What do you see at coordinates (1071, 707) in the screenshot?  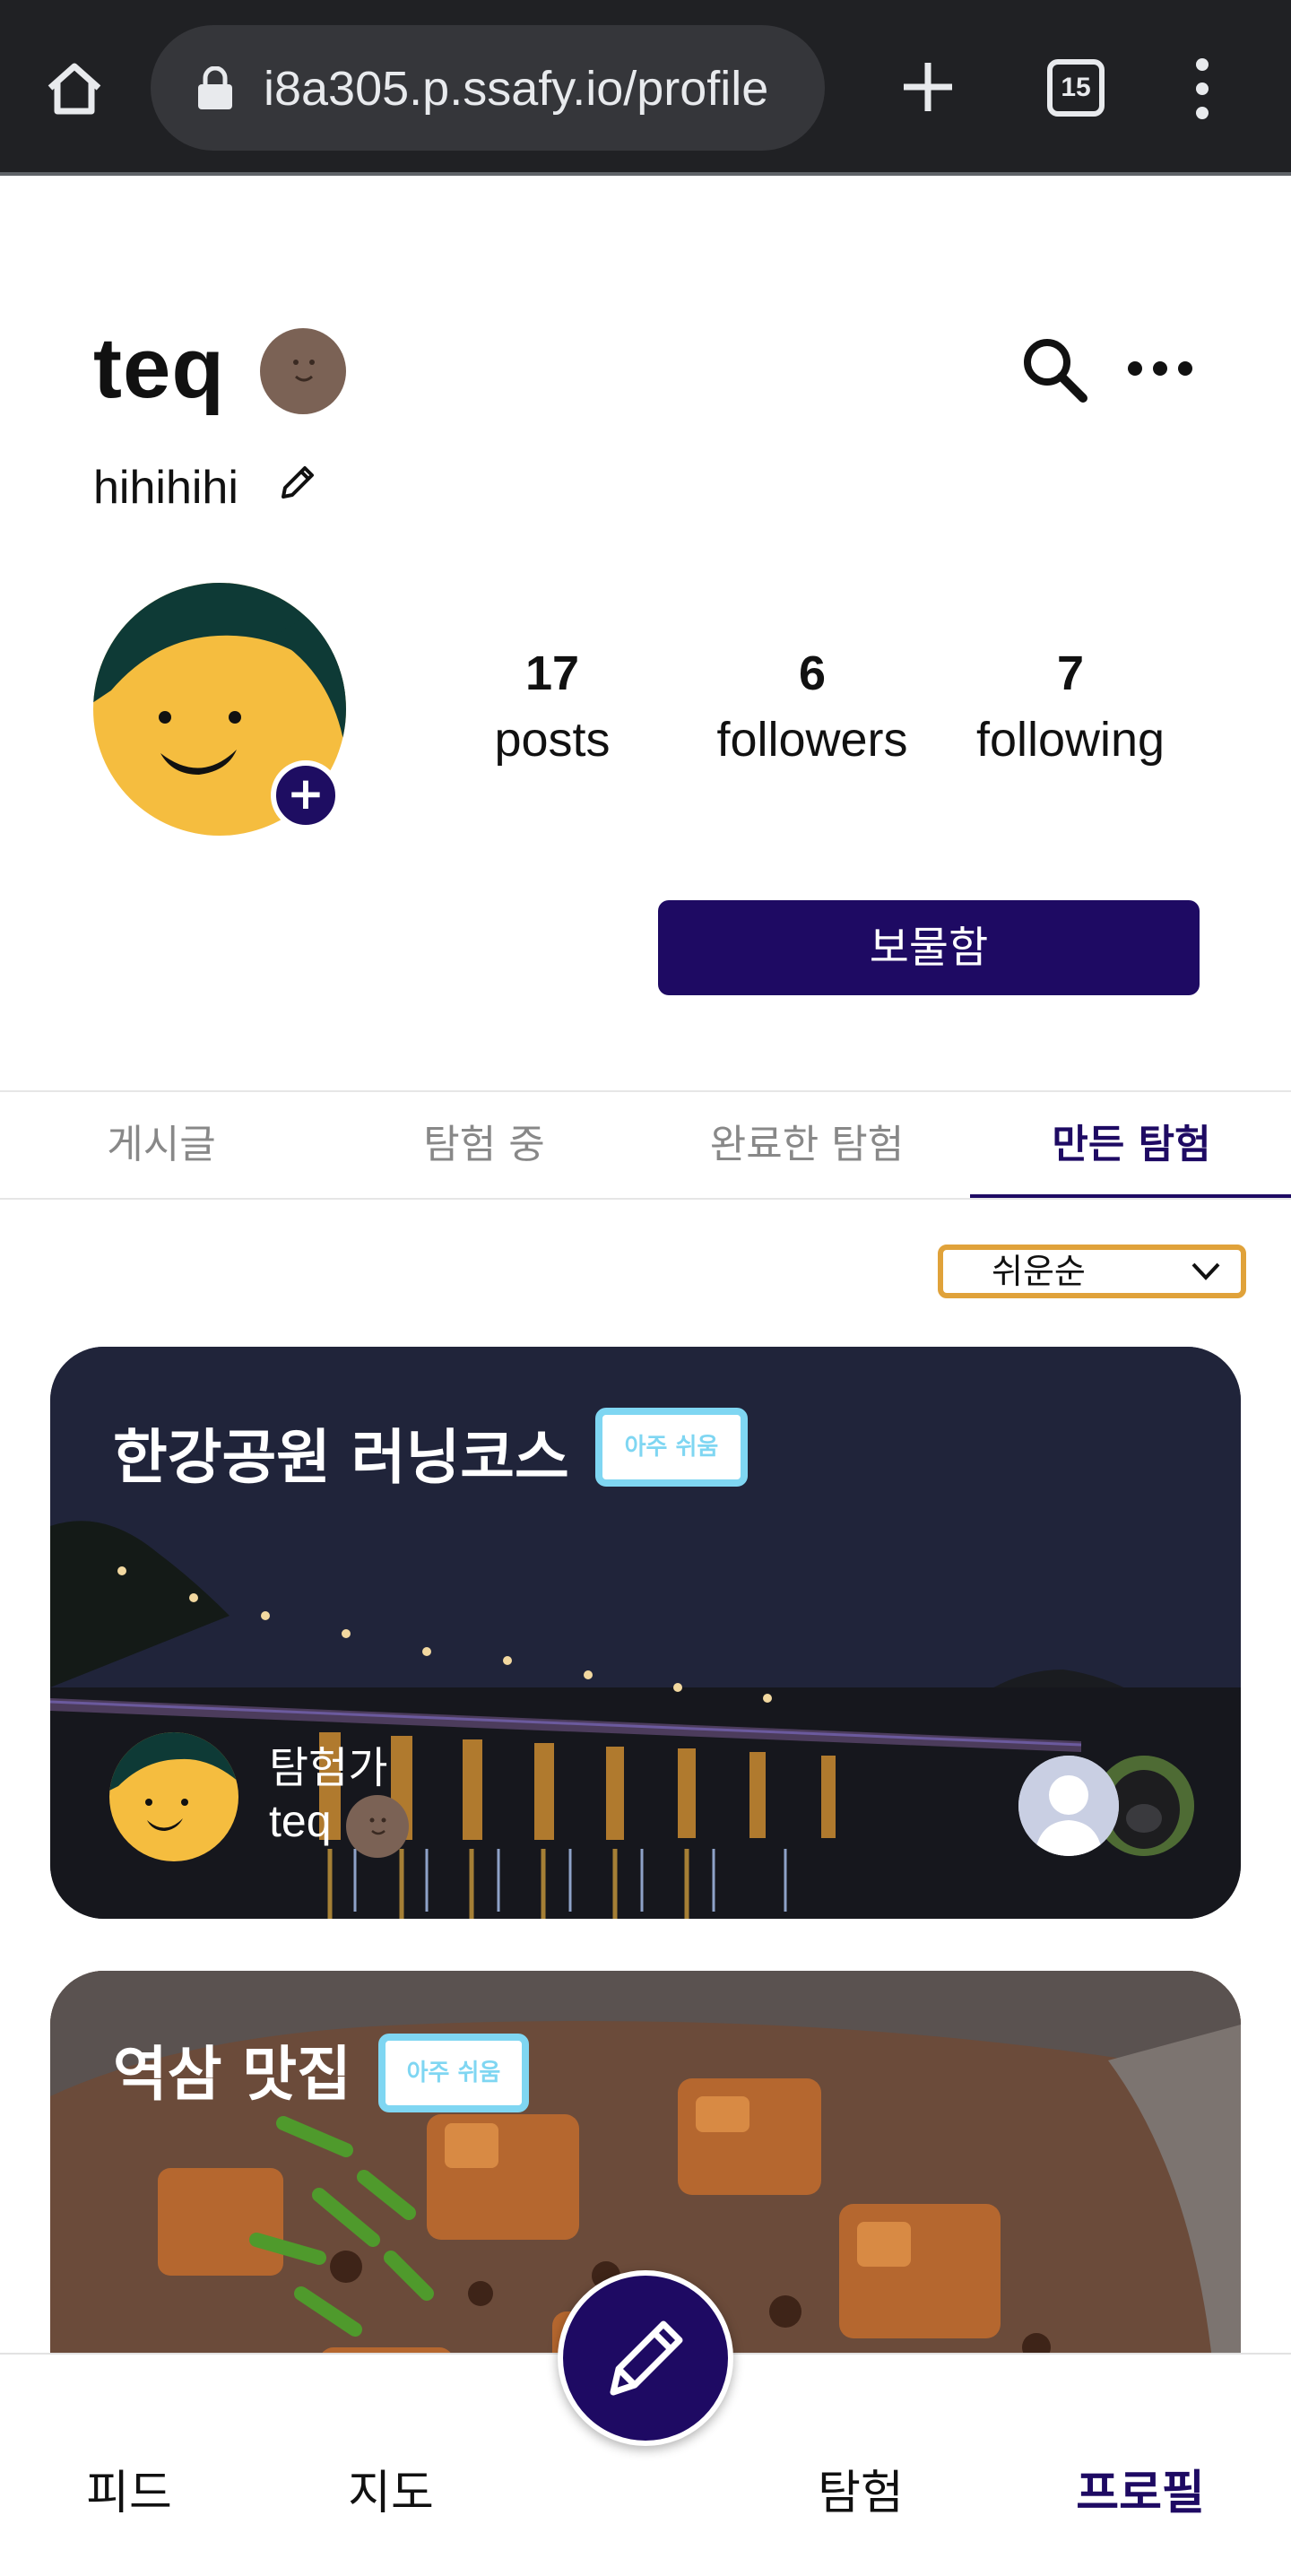 I see `stat-following: 7 following` at bounding box center [1071, 707].